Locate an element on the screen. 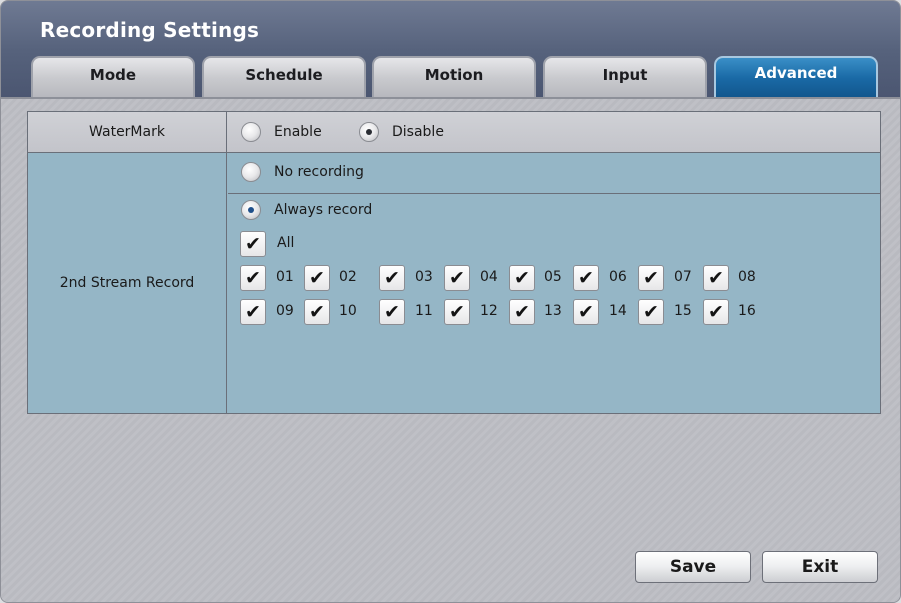 Image resolution: width=901 pixels, height=603 pixels. channel-01-label: 01 is located at coordinates (285, 277).